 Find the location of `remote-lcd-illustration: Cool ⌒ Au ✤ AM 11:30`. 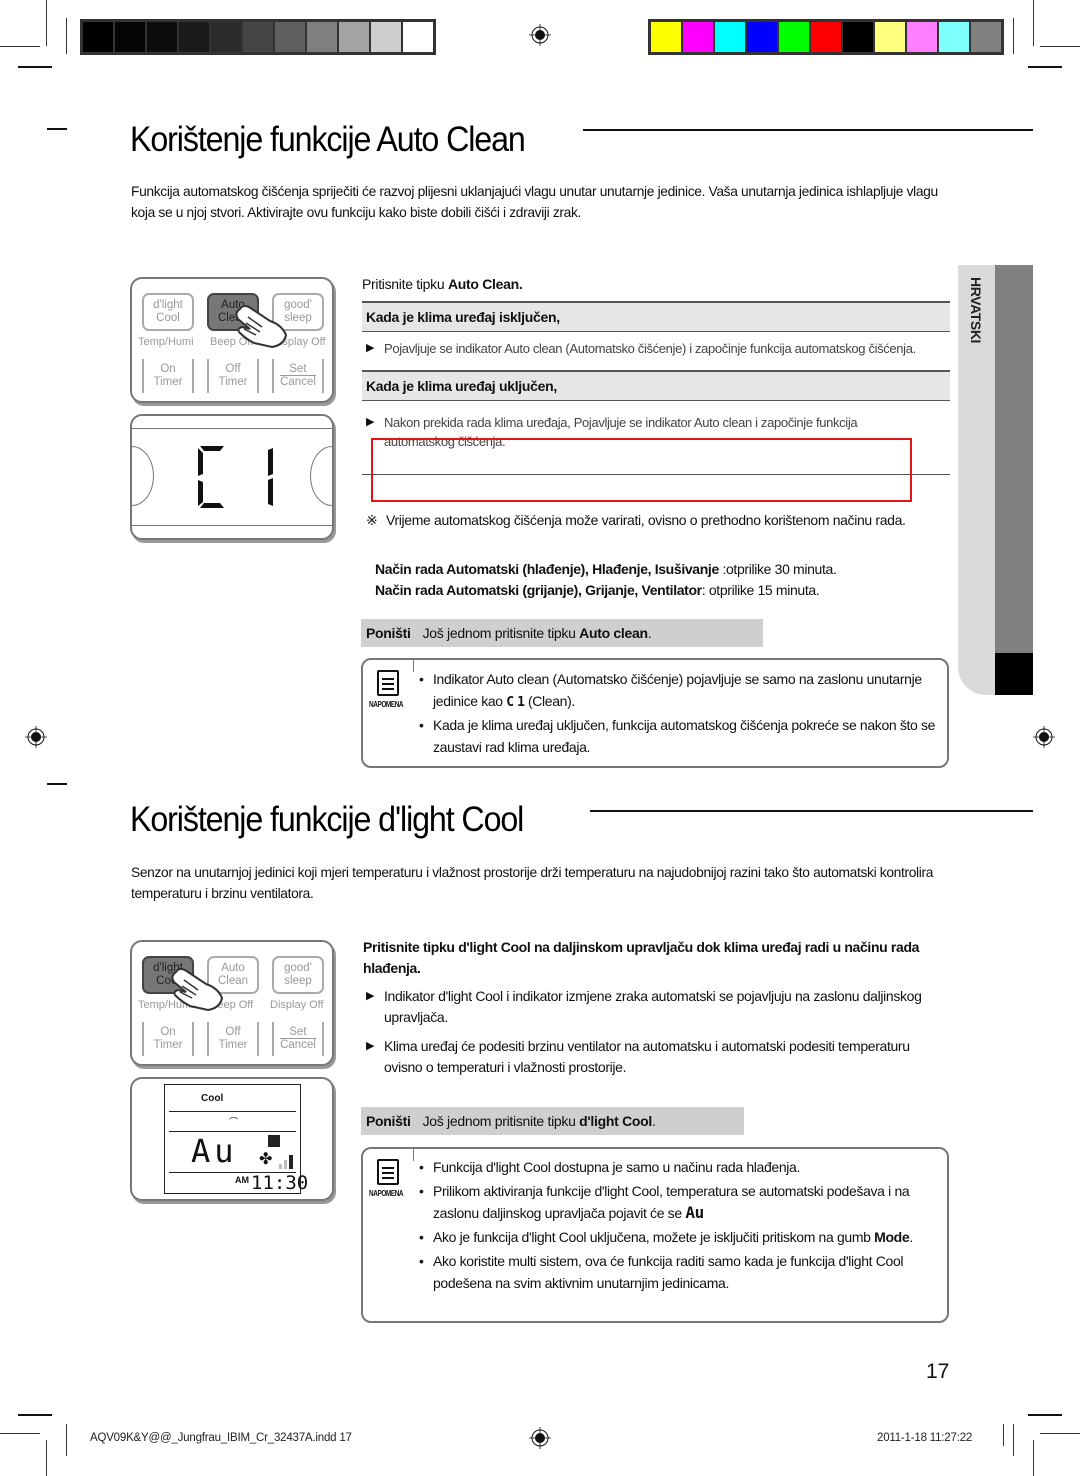

remote-lcd-illustration: Cool ⌒ Au ✤ AM 11:30 is located at coordinates (232, 1139).